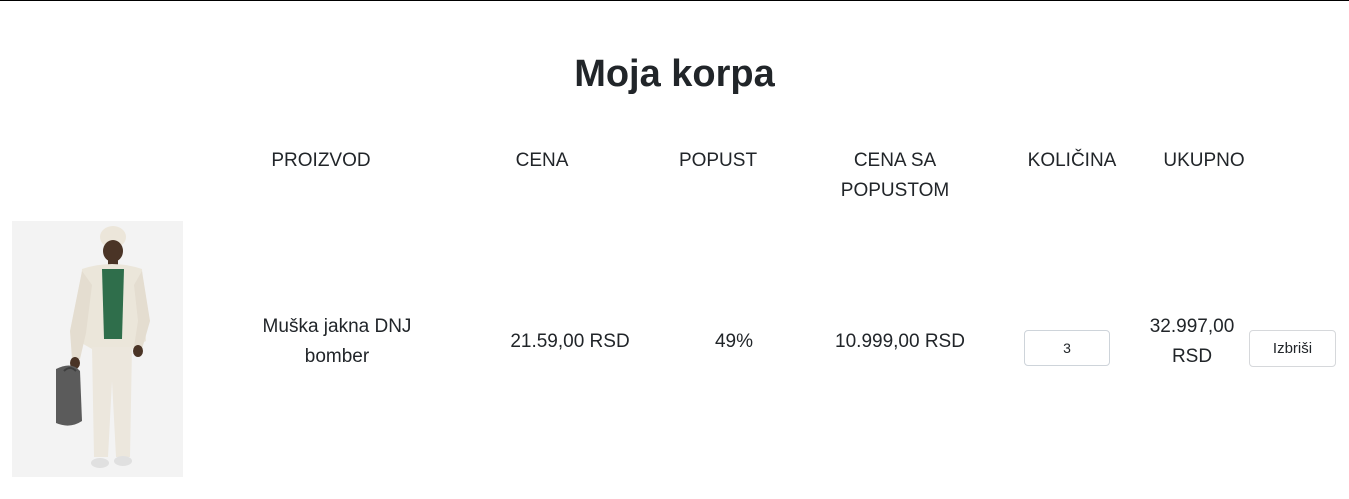  Describe the element at coordinates (542, 160) in the screenshot. I see `header-price: CENA` at that location.